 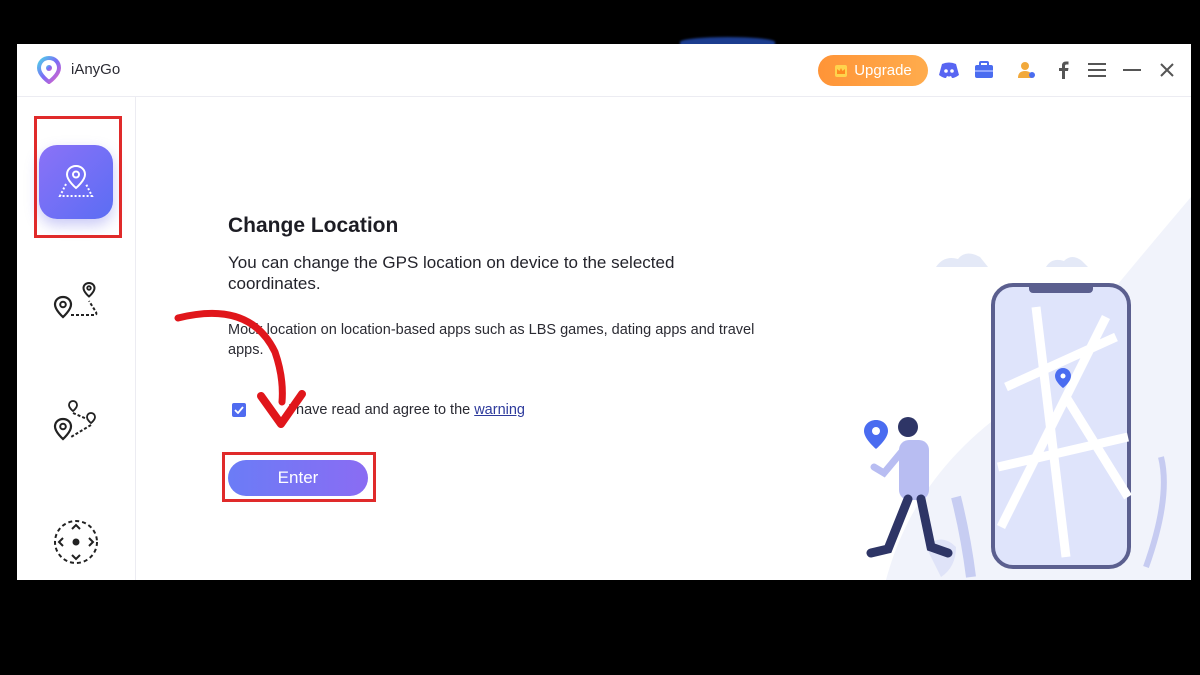 I want to click on close-icon, so click(x=1167, y=70).